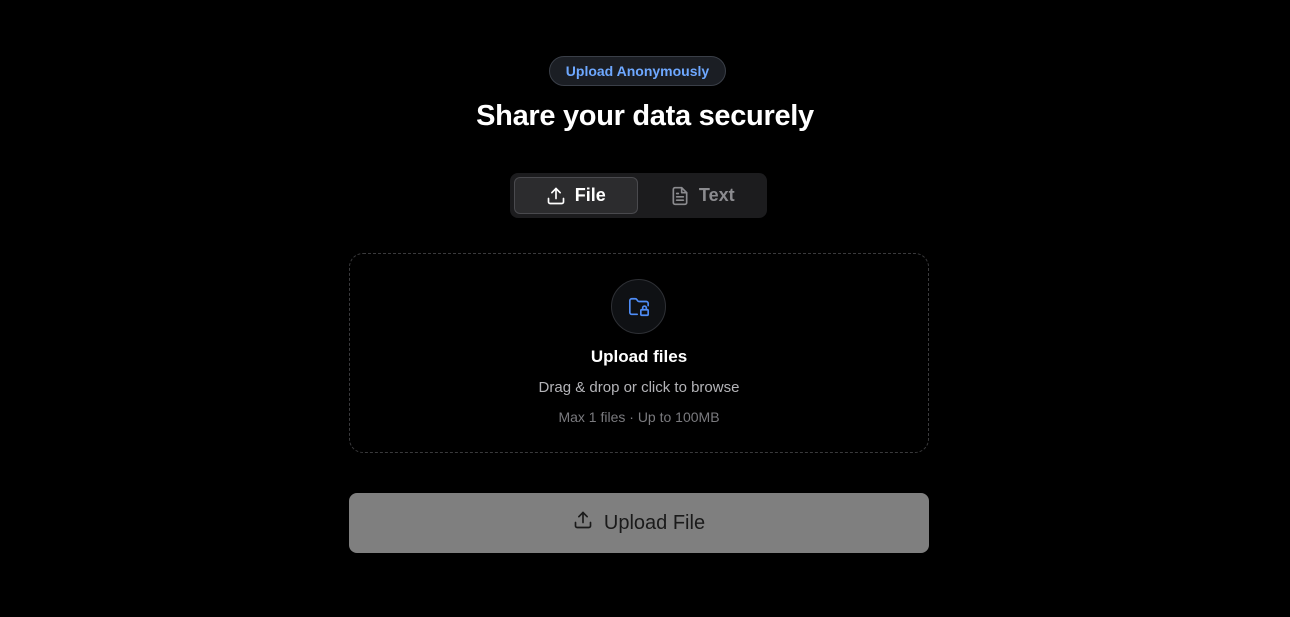 The width and height of the screenshot is (1290, 617). I want to click on tab-text: Text, so click(703, 195).